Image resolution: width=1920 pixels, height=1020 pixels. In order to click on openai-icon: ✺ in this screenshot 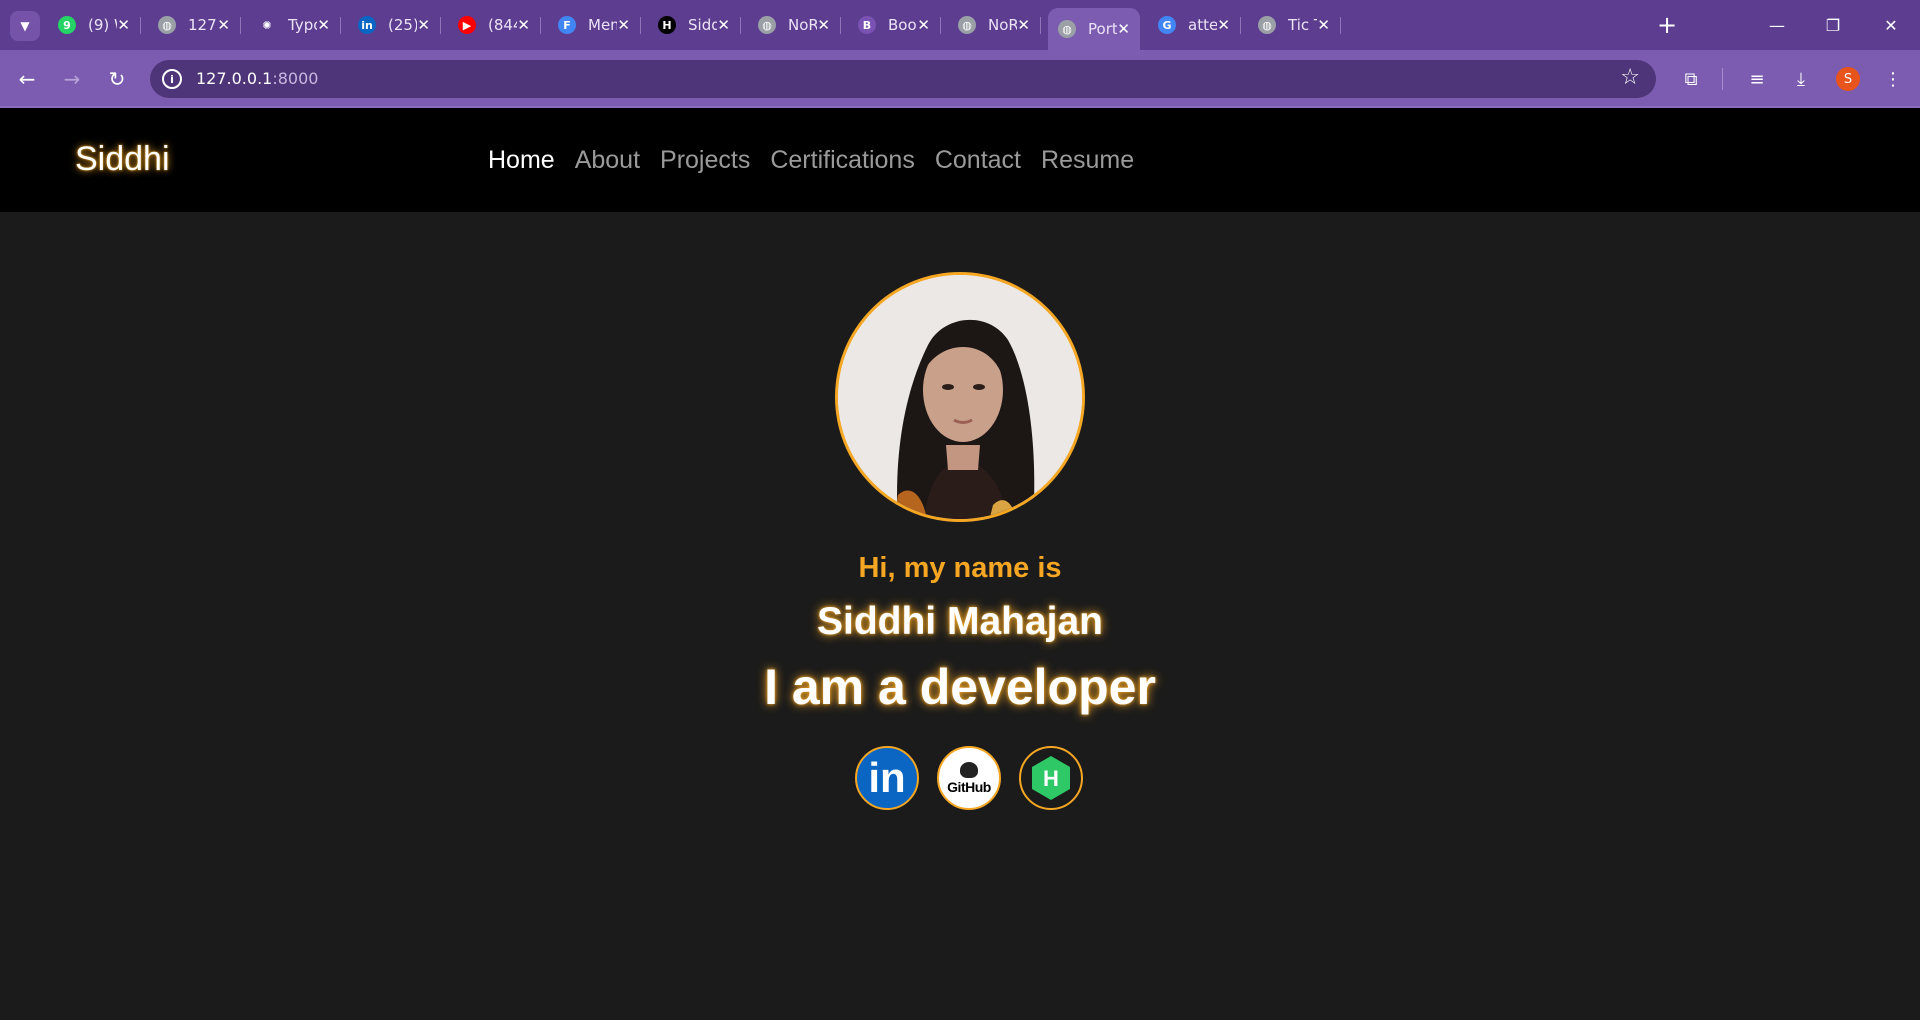, I will do `click(267, 25)`.